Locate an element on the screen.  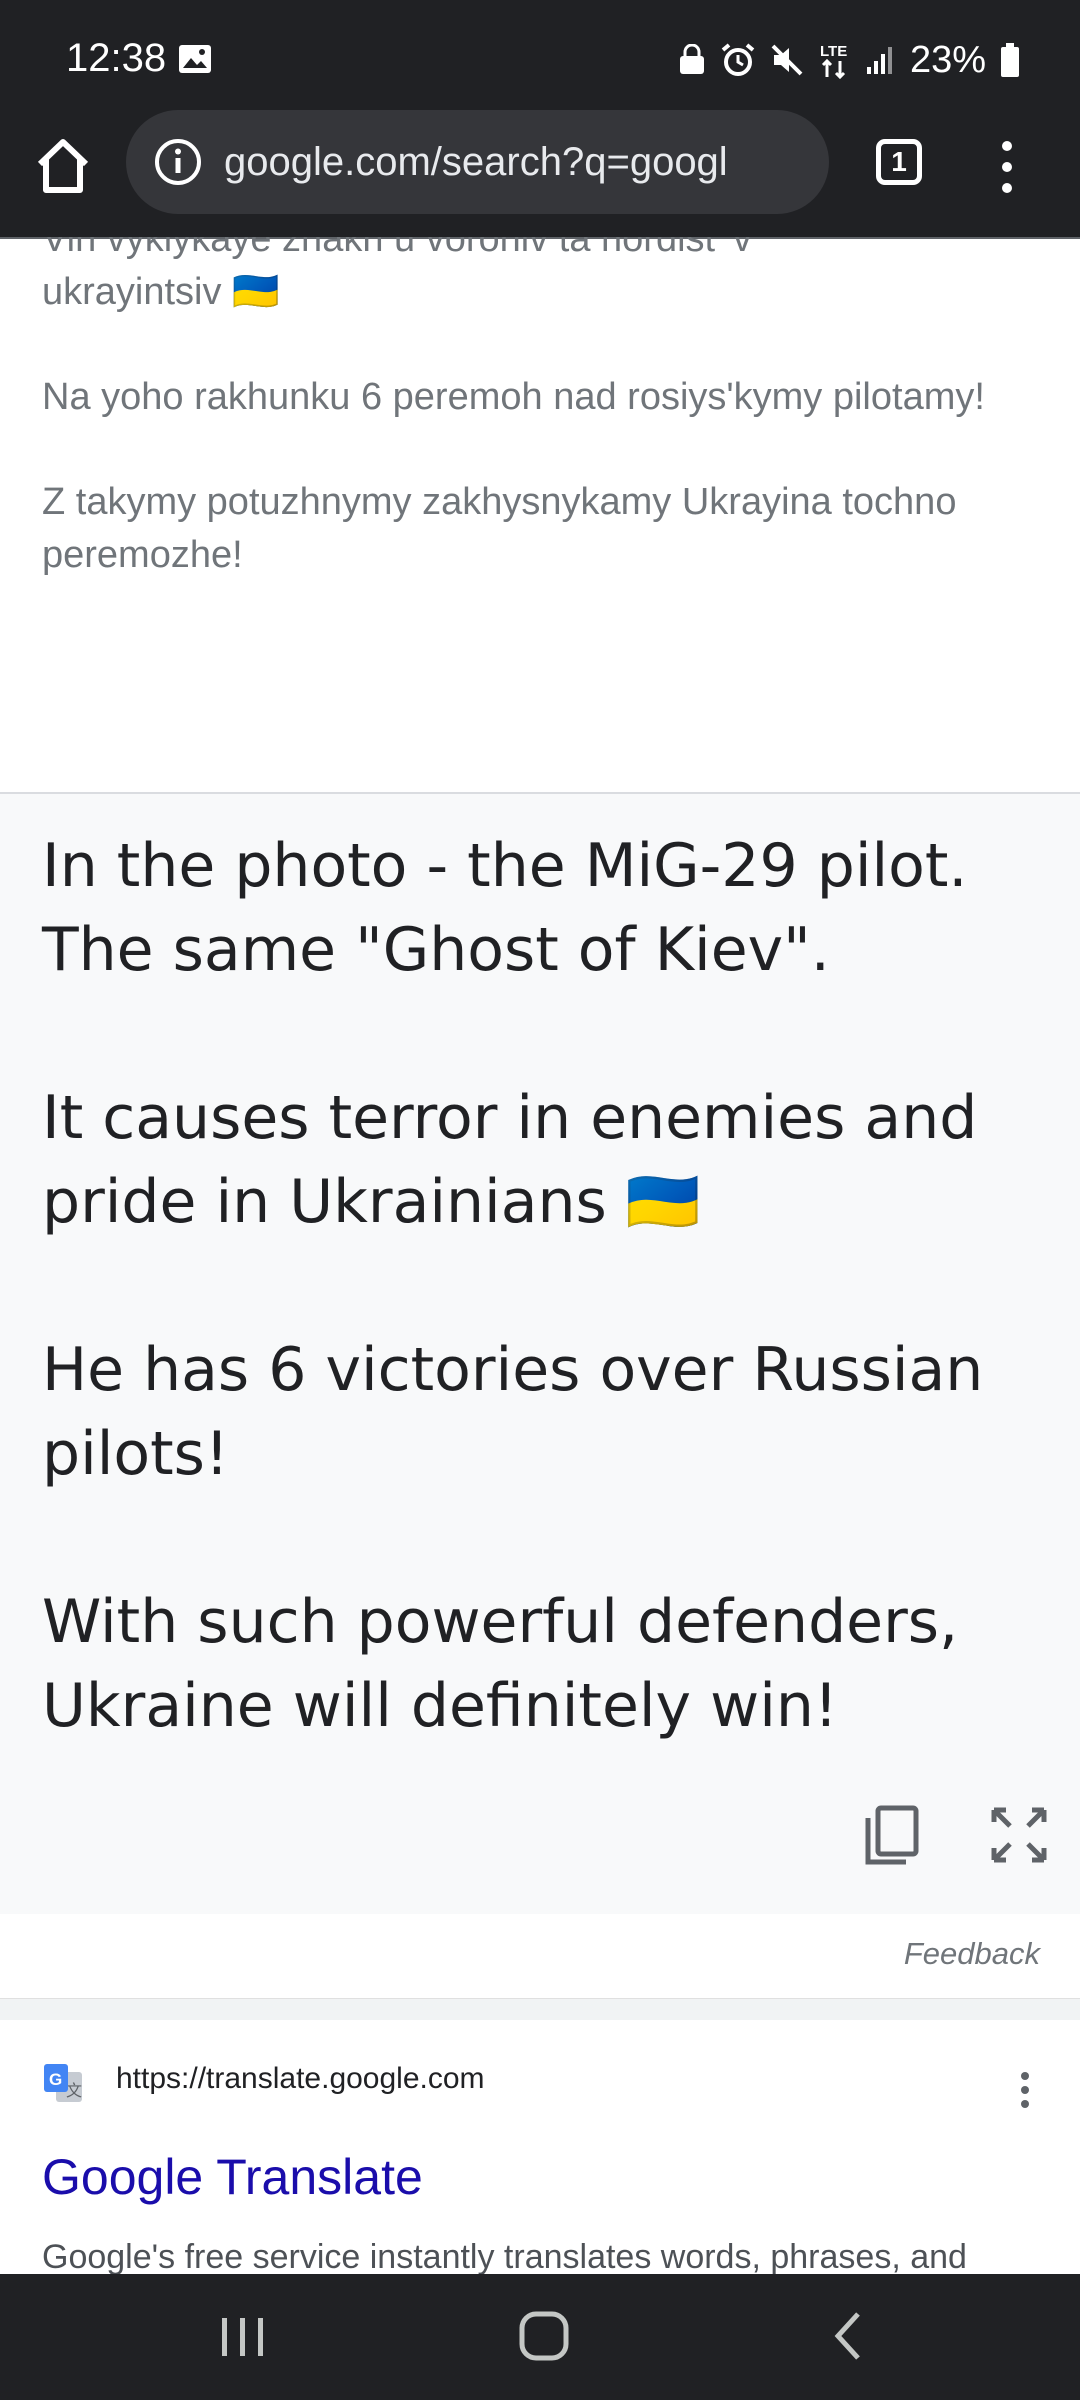
copy-icon is located at coordinates (892, 1837).